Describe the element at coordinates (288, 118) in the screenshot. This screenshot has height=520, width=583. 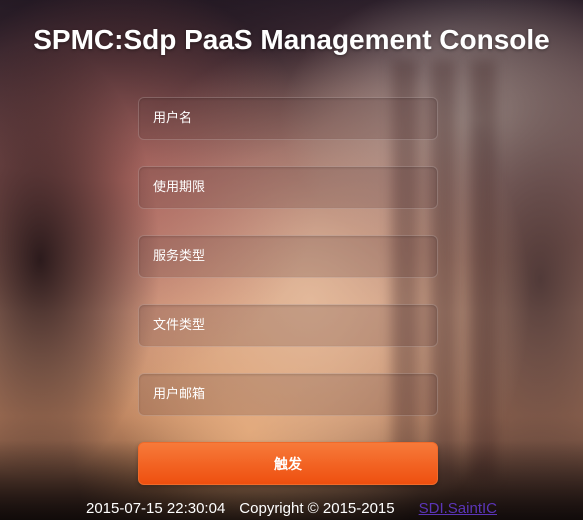
I see `username-field` at that location.